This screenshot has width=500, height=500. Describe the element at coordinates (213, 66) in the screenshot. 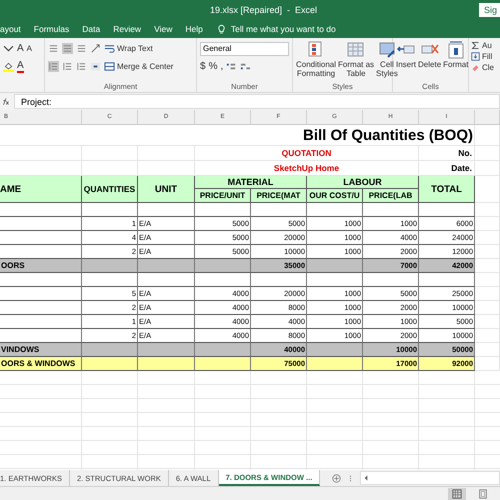

I see `percent-button: %` at that location.